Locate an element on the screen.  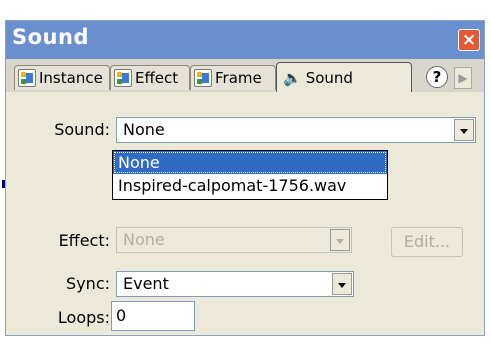
help-button: ? is located at coordinates (437, 77).